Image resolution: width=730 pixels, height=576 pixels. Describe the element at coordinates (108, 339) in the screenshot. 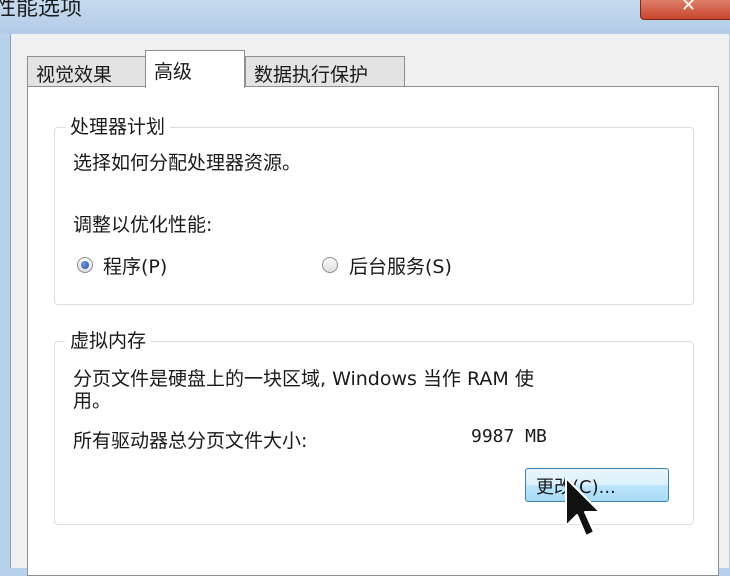

I see `virtual-memory-group-title: 虚拟内存` at that location.